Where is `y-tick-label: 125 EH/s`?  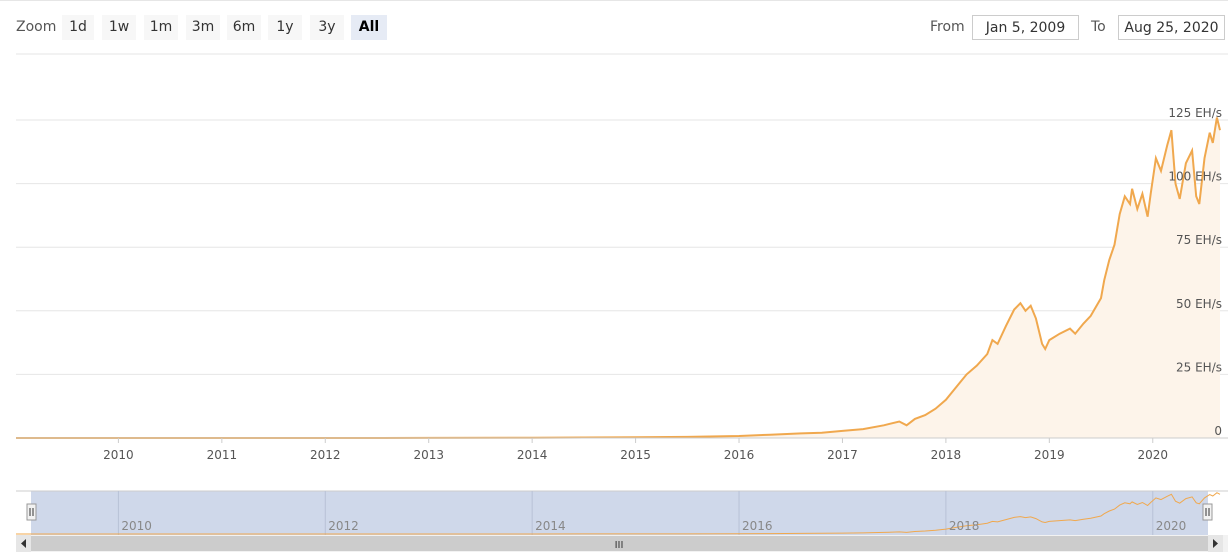
y-tick-label: 125 EH/s is located at coordinates (1195, 113).